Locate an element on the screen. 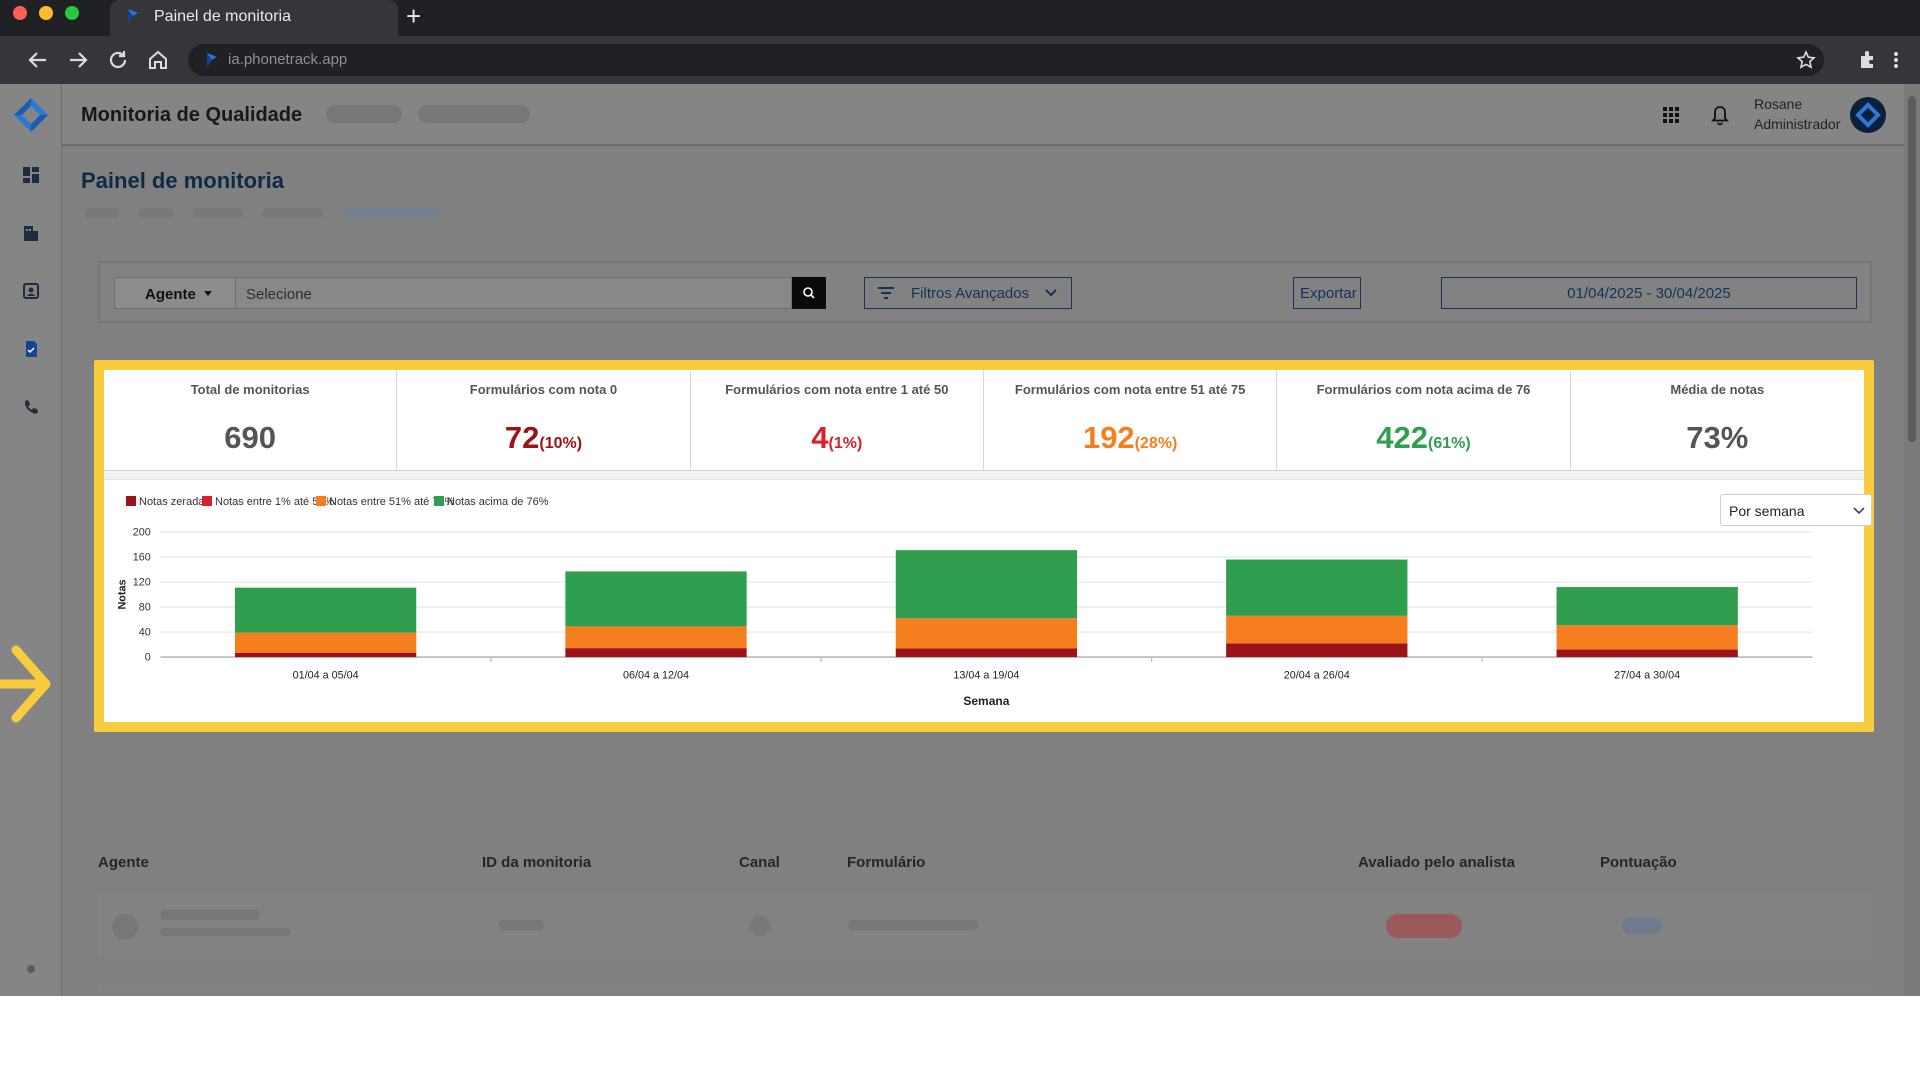 The height and width of the screenshot is (1080, 1920). new-tab-button: + is located at coordinates (413, 16).